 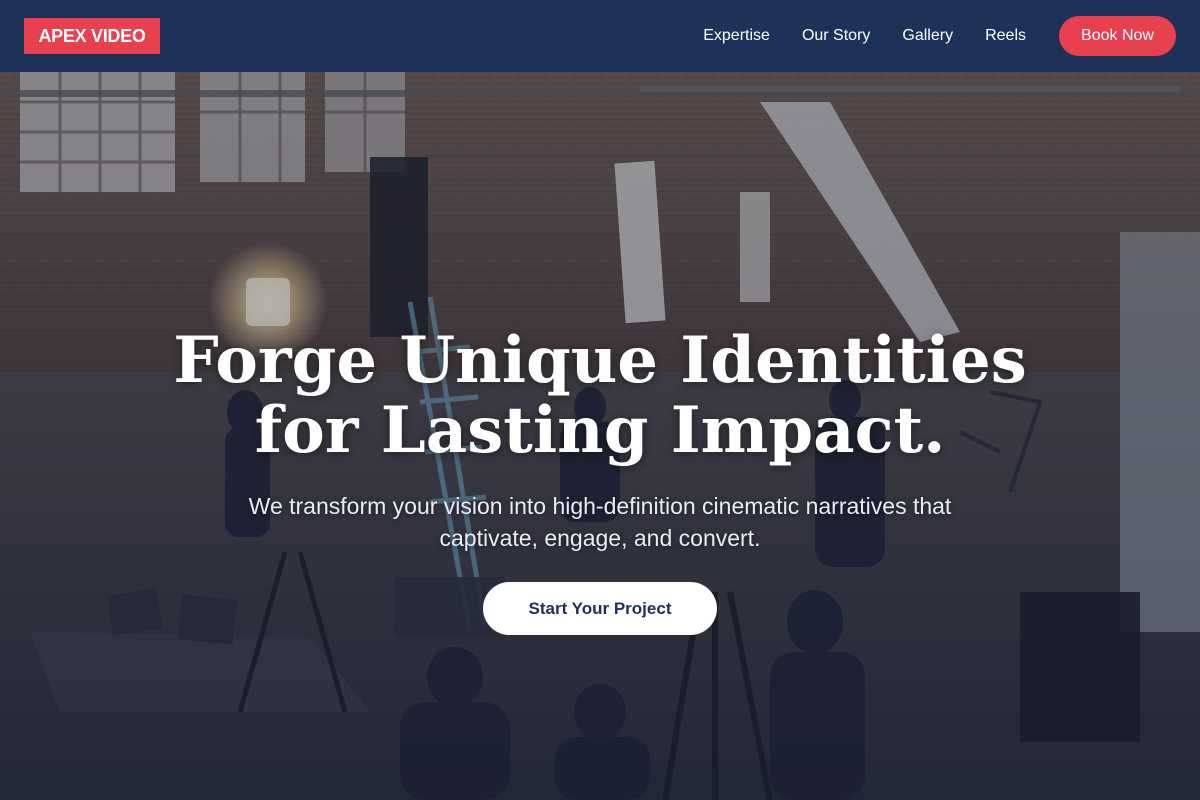 What do you see at coordinates (836, 36) in the screenshot?
I see `nav-link-our-story: Our Story` at bounding box center [836, 36].